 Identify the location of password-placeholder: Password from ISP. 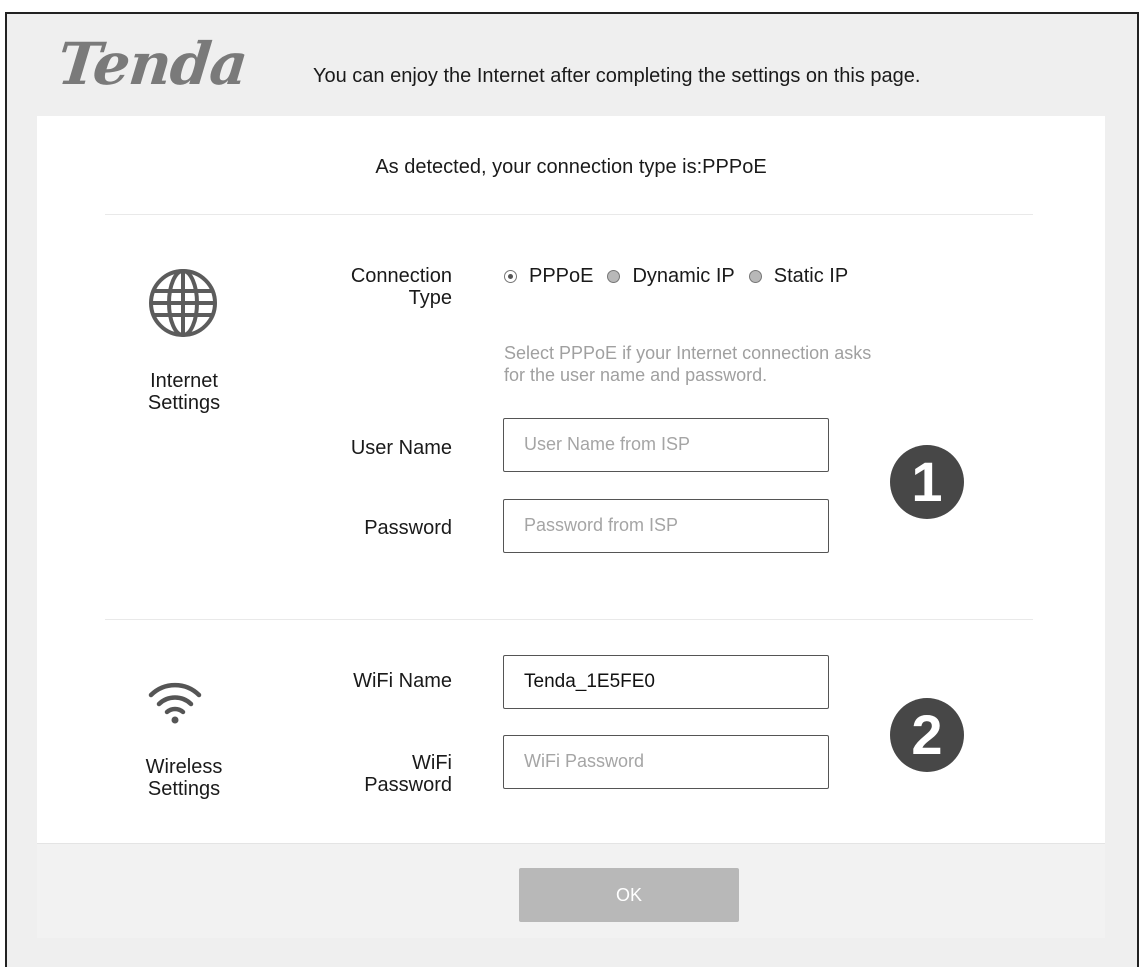
(601, 525).